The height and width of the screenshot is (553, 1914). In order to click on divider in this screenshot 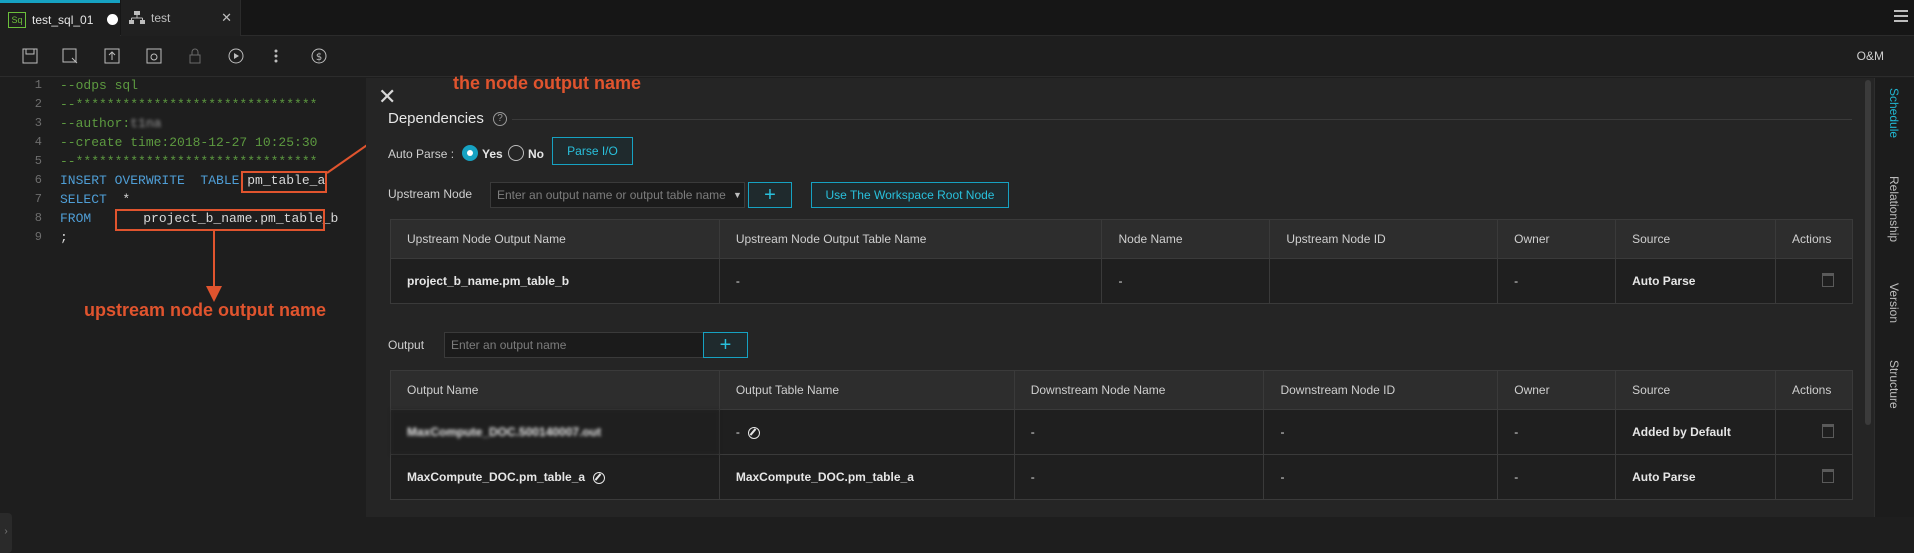, I will do `click(1182, 119)`.